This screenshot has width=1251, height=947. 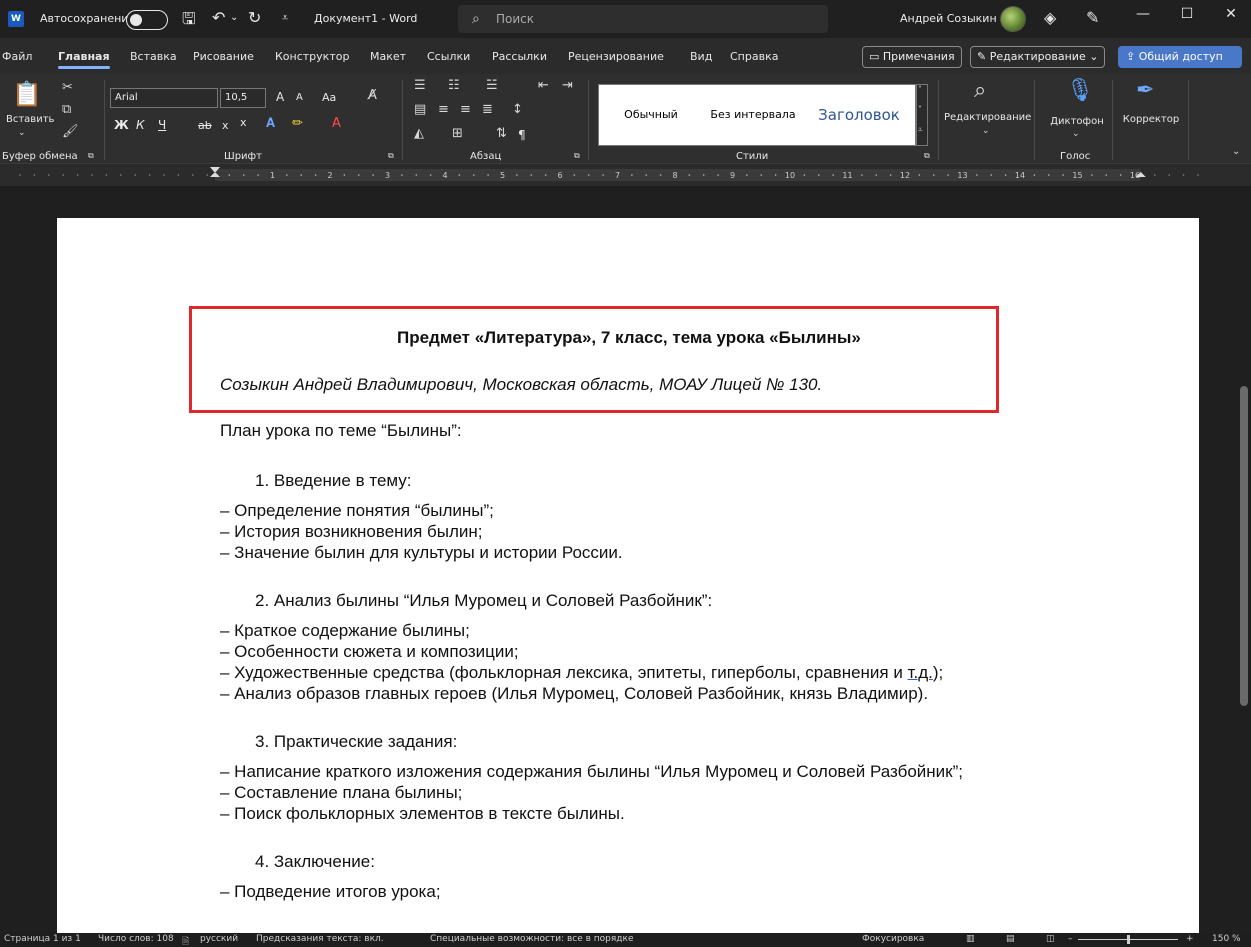 What do you see at coordinates (754, 56) in the screenshot?
I see `tab-help: Справка` at bounding box center [754, 56].